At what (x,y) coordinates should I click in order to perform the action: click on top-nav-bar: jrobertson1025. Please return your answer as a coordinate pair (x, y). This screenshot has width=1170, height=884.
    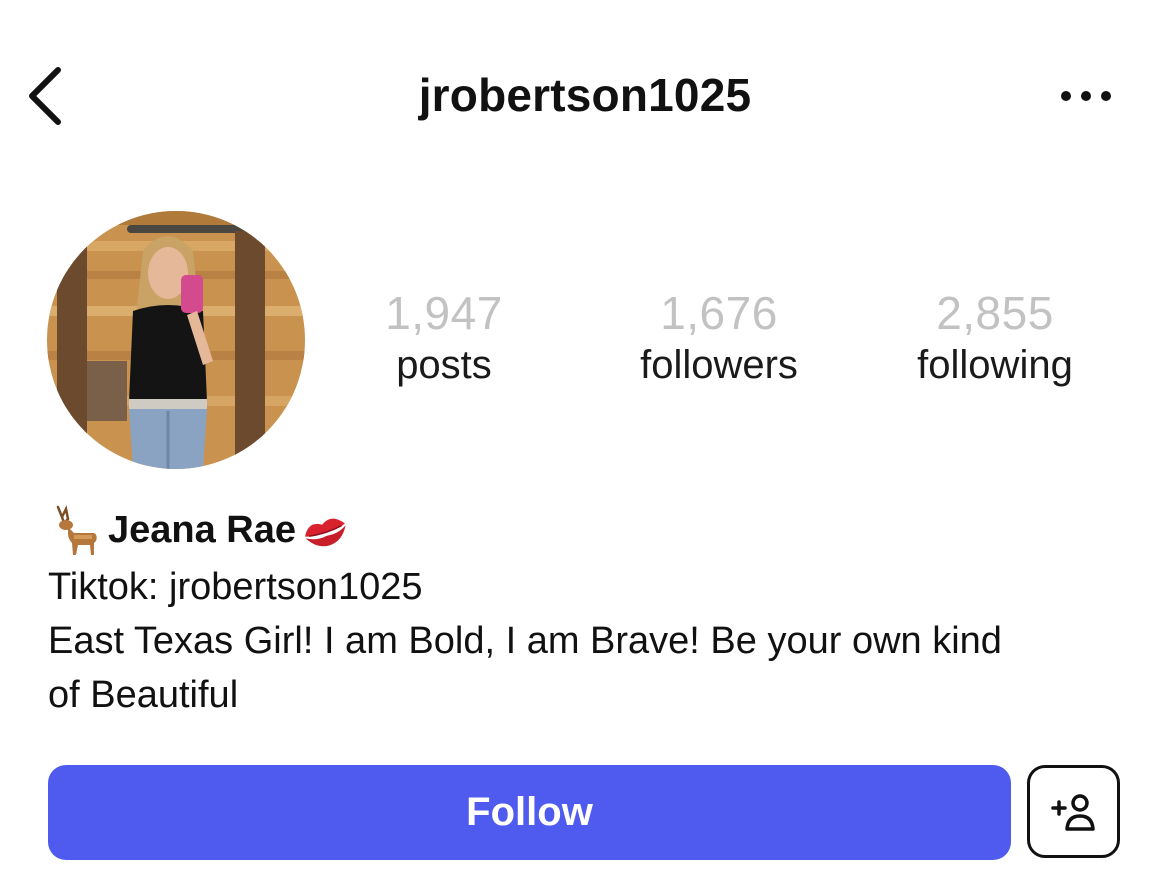
    Looking at the image, I should click on (585, 95).